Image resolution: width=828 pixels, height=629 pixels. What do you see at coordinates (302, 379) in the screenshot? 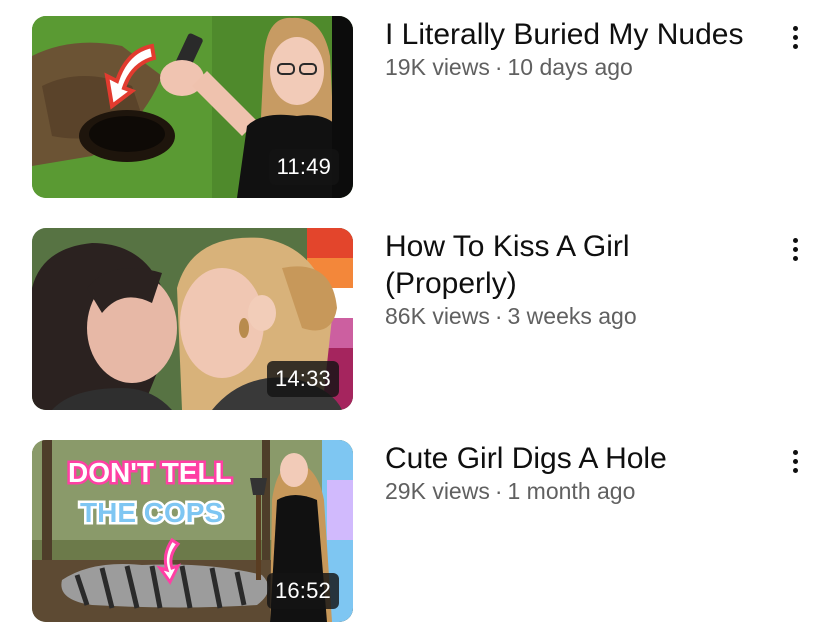
I see `duration-badge: 14:33` at bounding box center [302, 379].